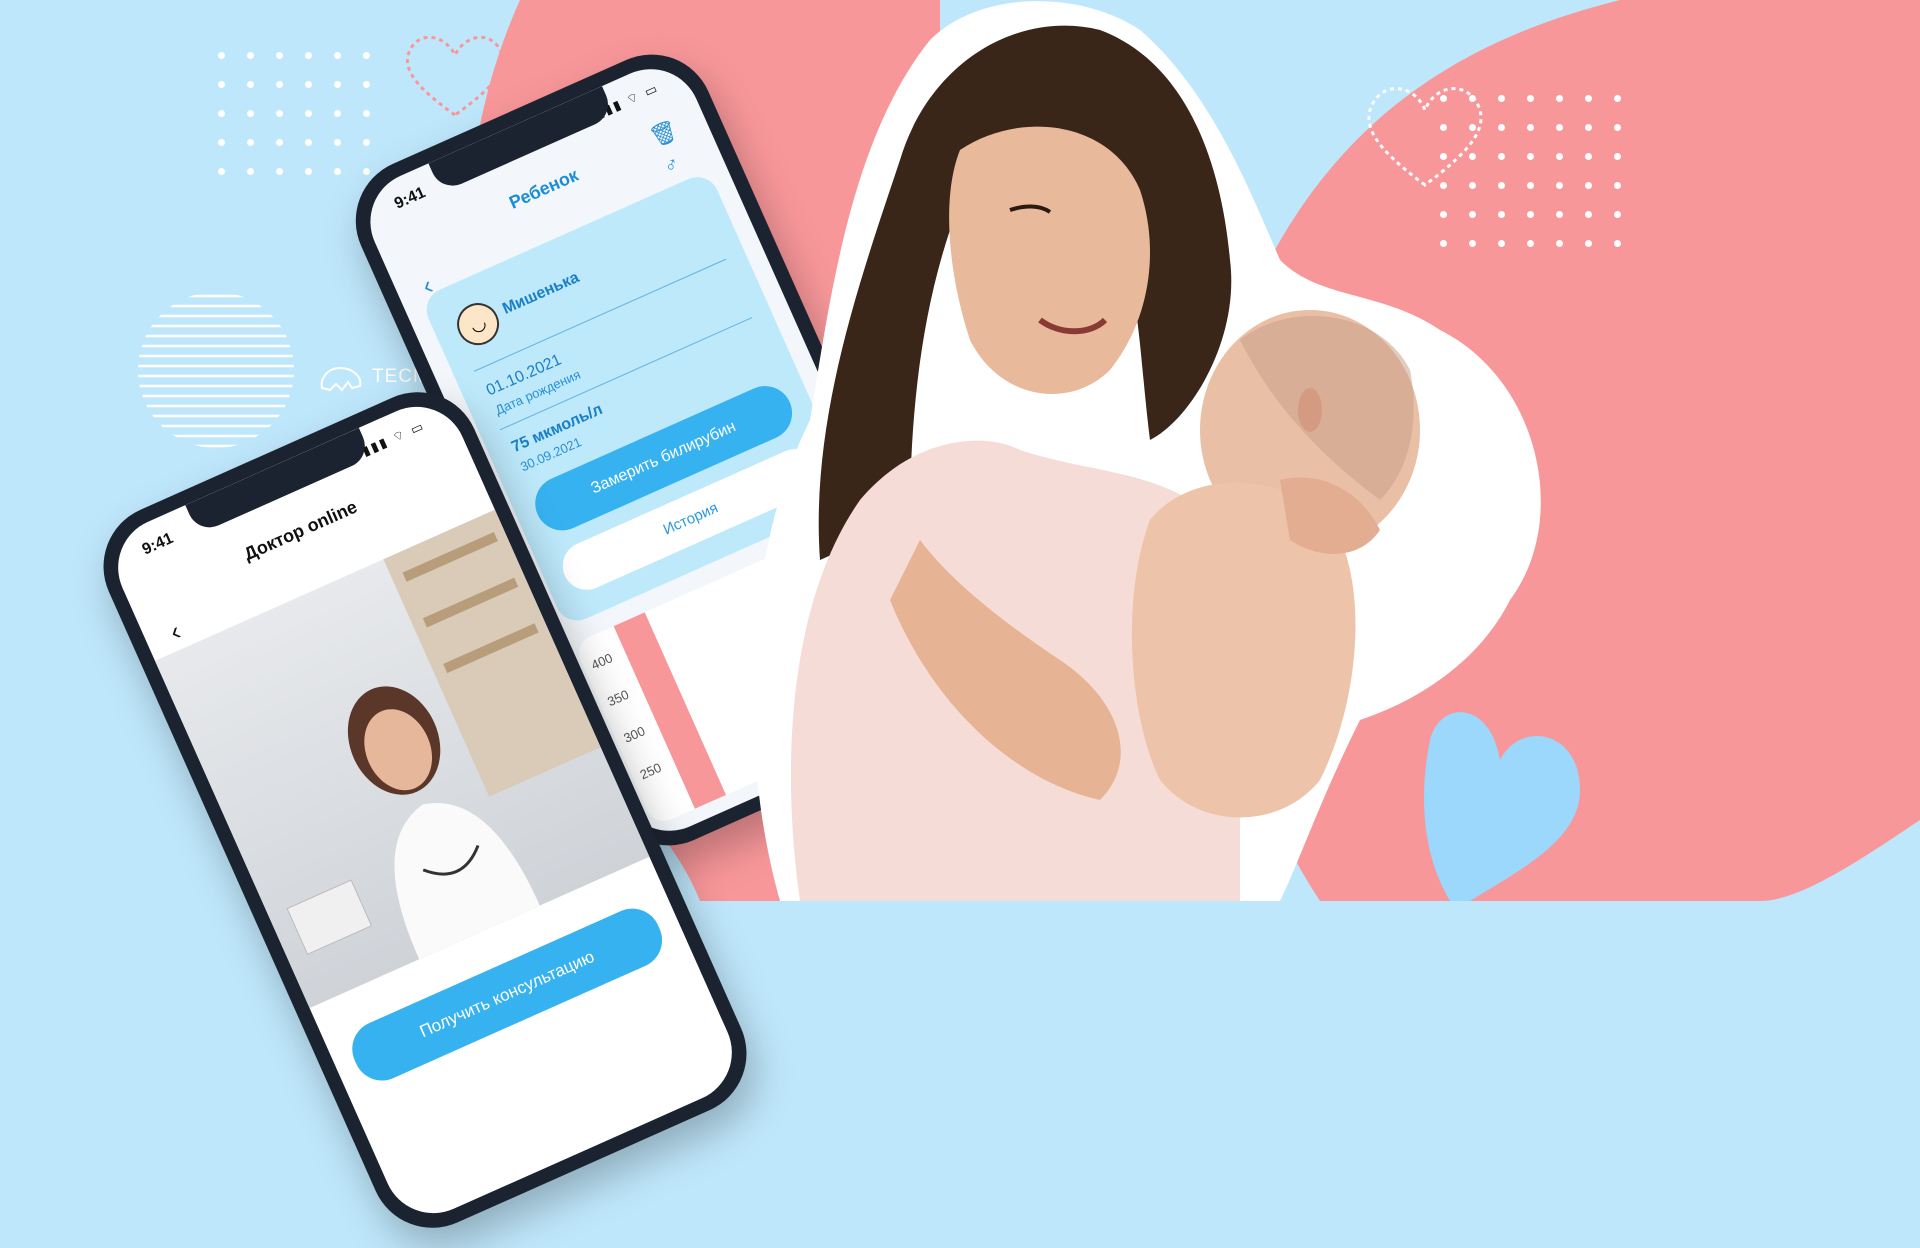 The image size is (1920, 1248). Describe the element at coordinates (541, 293) in the screenshot. I see `child-name: Мишенька` at that location.